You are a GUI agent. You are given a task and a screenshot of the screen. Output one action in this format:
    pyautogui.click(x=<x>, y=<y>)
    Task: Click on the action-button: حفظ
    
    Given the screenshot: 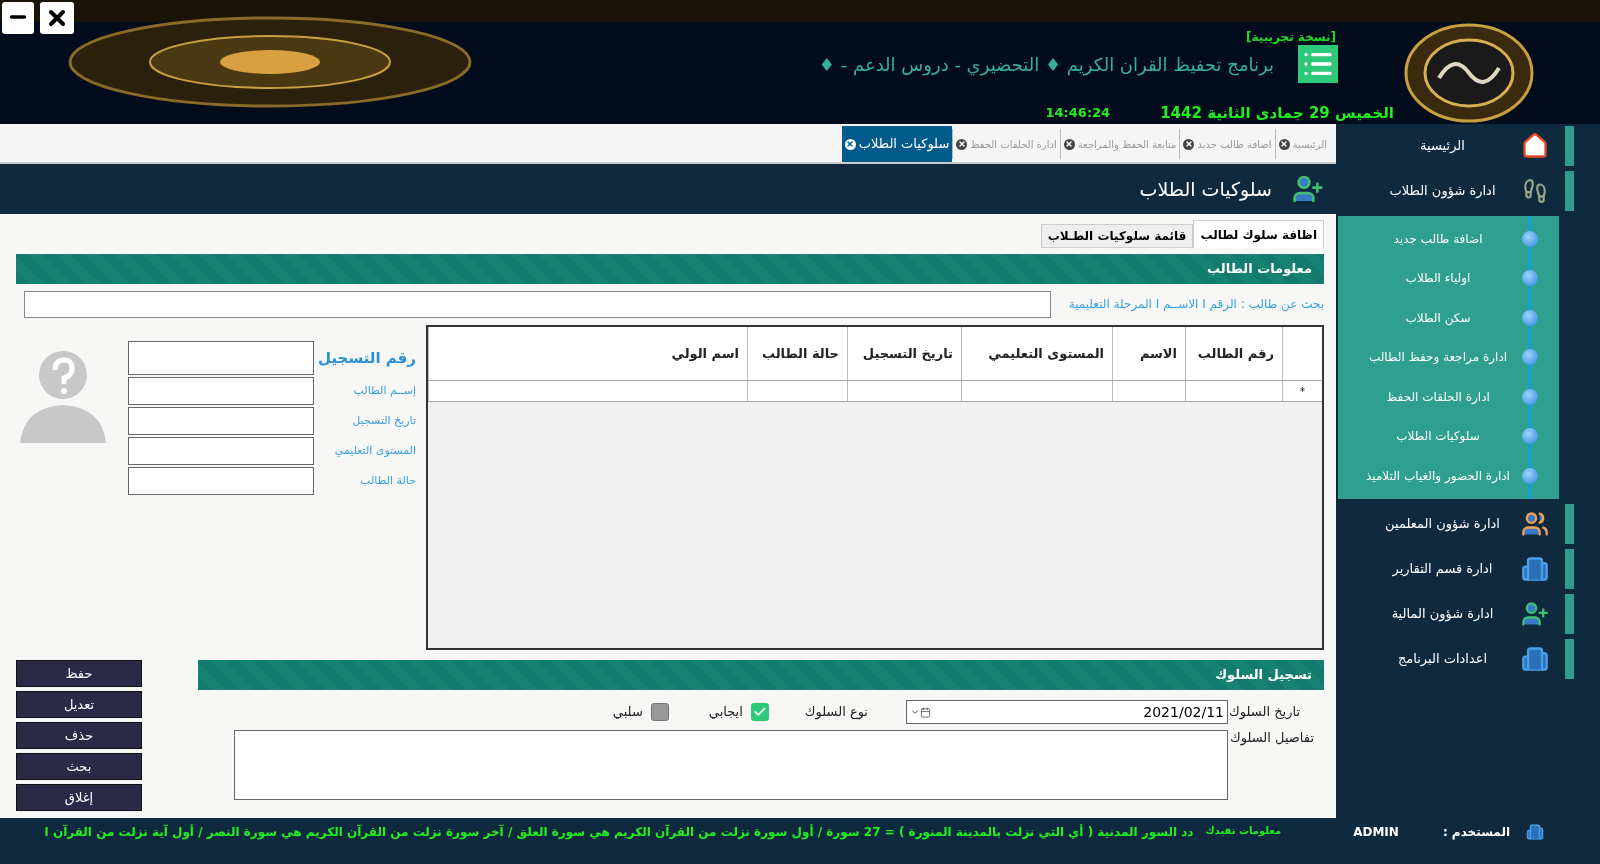 What is the action you would take?
    pyautogui.click(x=79, y=673)
    